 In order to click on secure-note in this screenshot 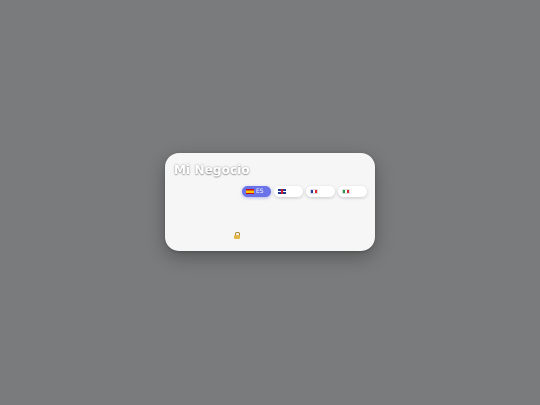, I will do `click(238, 235)`.